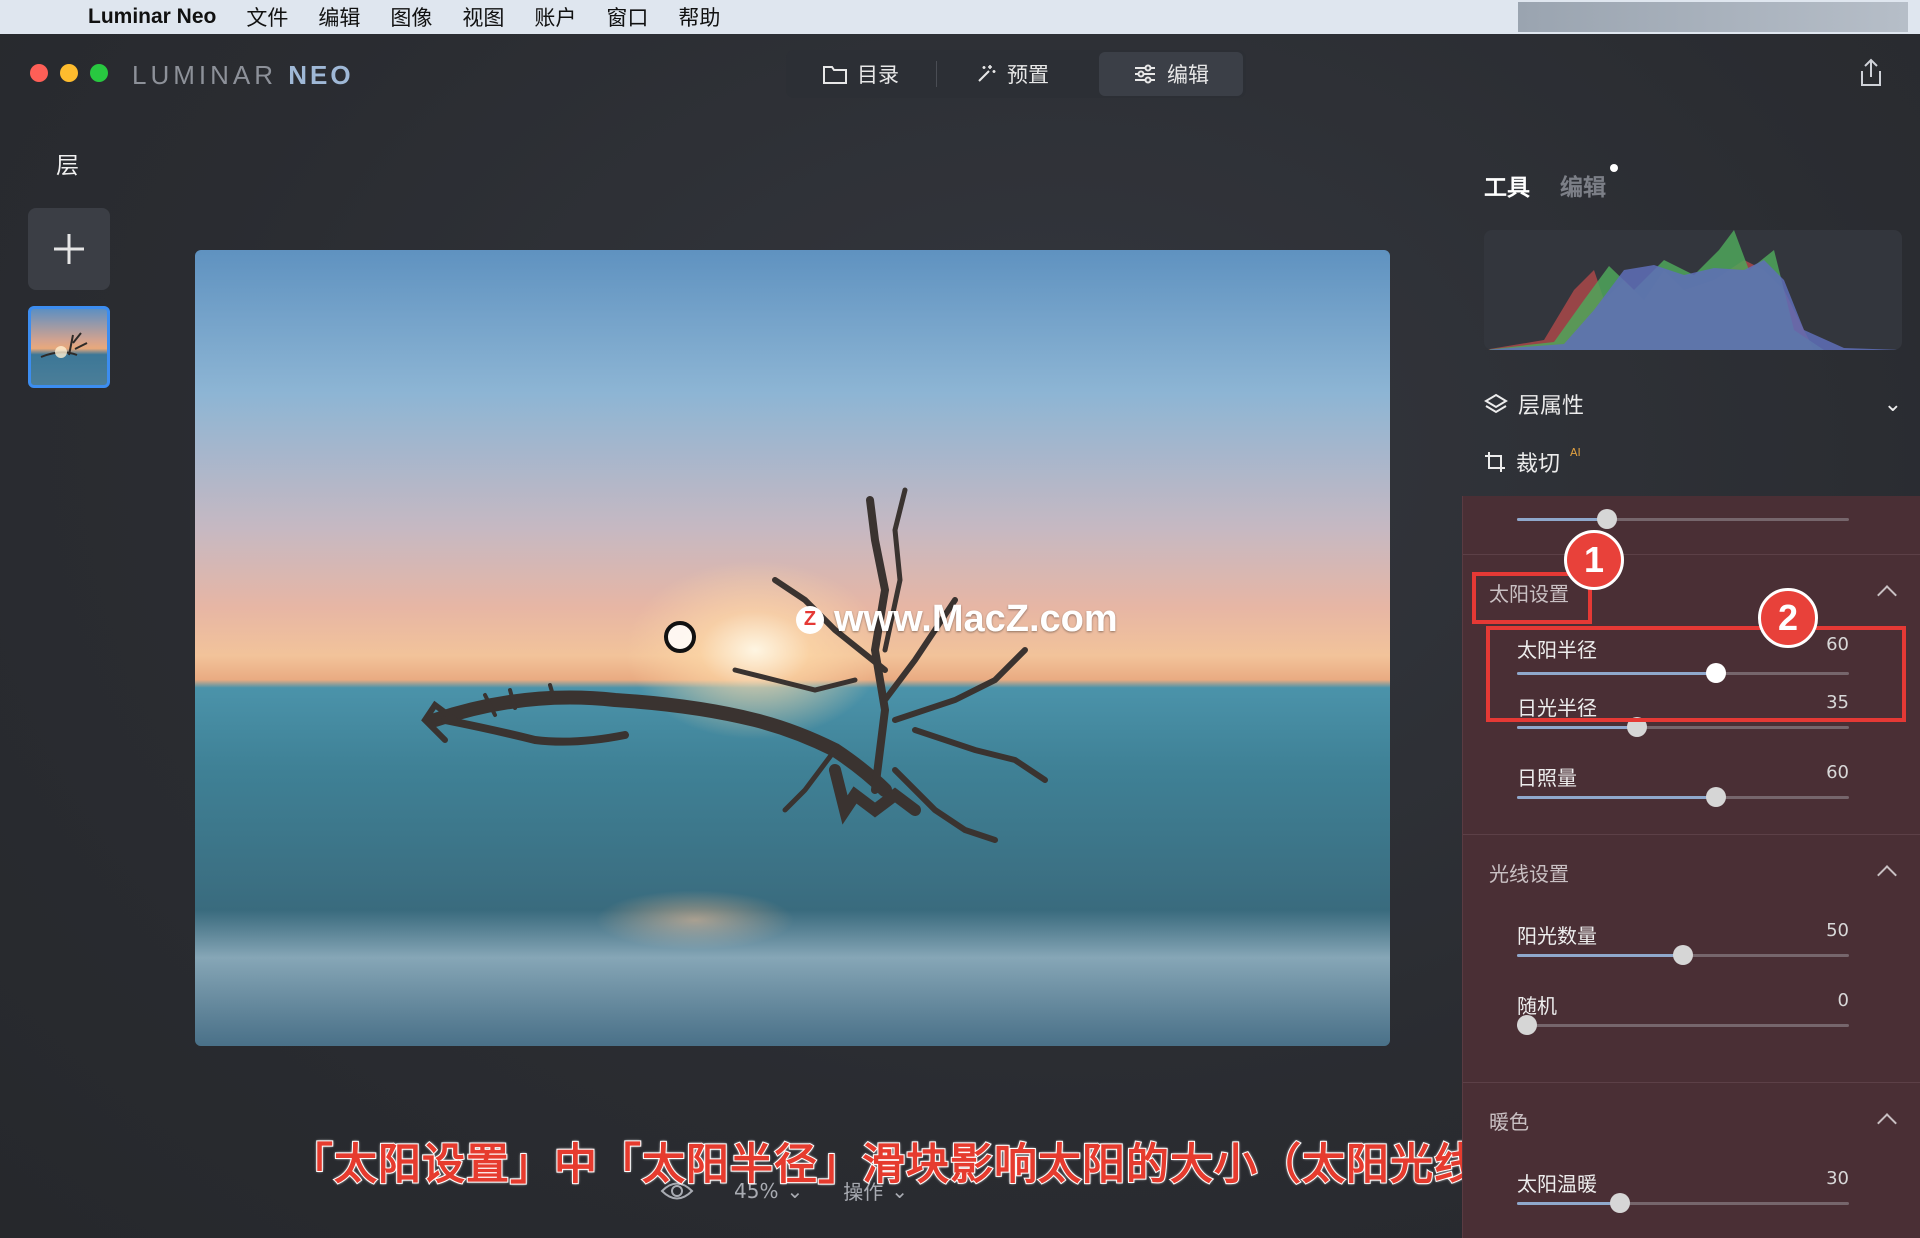  What do you see at coordinates (152, 17) in the screenshot?
I see `menu-app-name: Luminar Neo` at bounding box center [152, 17].